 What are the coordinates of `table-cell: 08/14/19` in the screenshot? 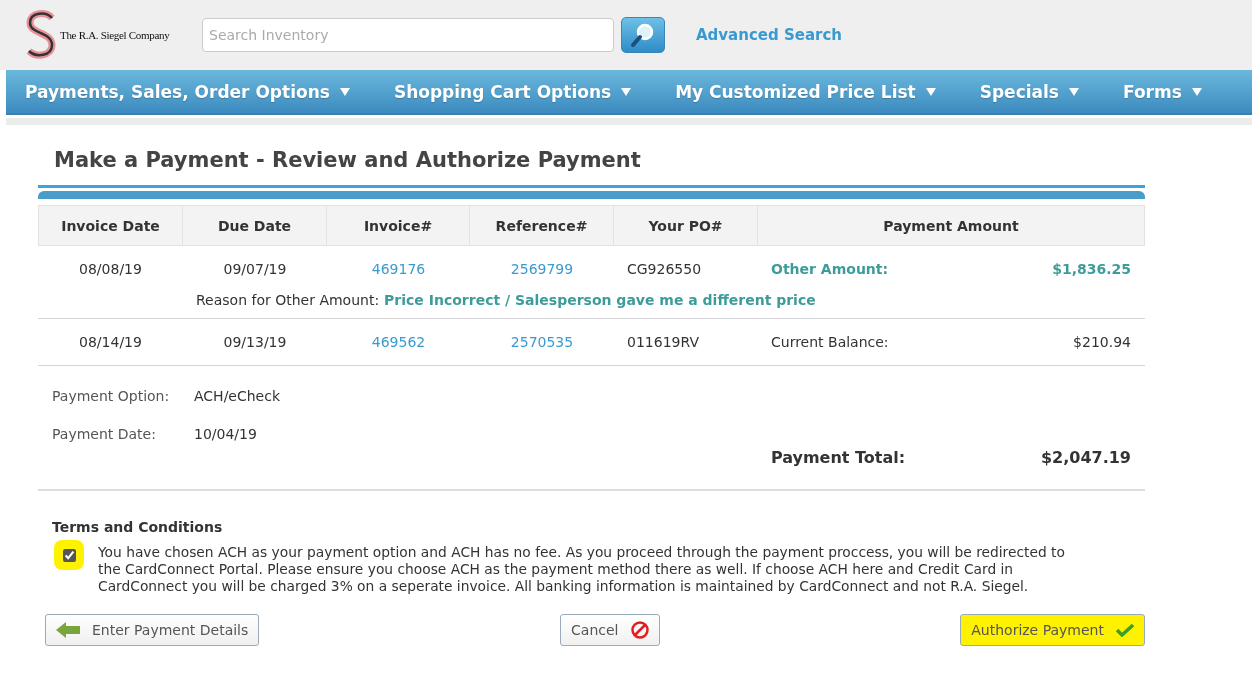 It's located at (110, 342).